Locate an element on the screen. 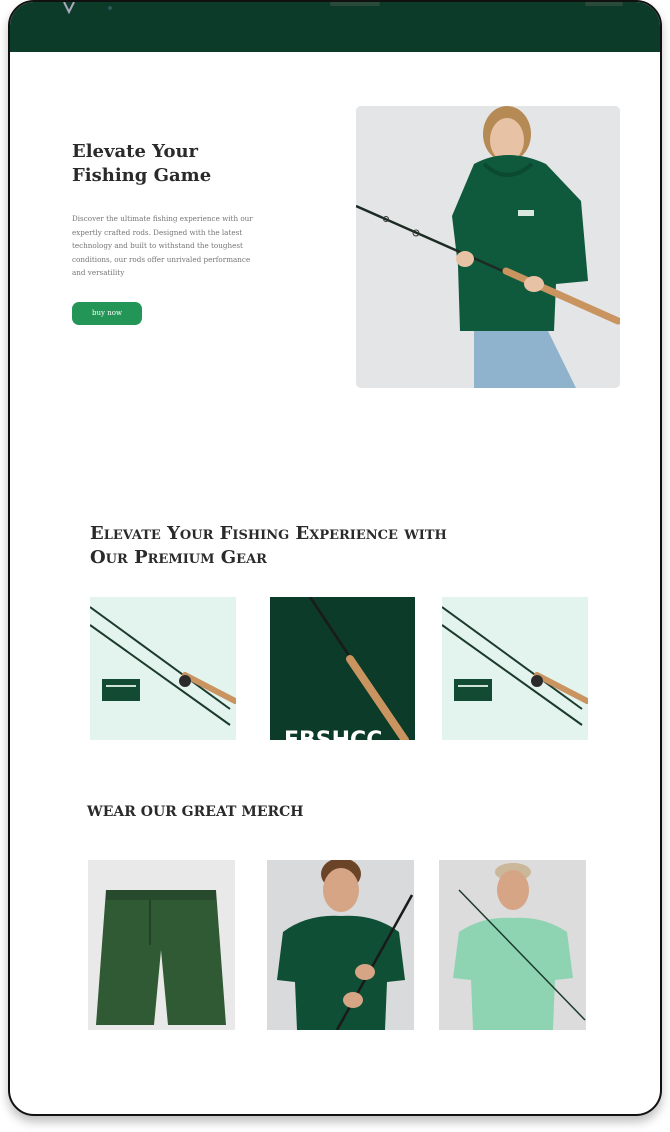  merch-item-polo-shirt is located at coordinates (512, 945).